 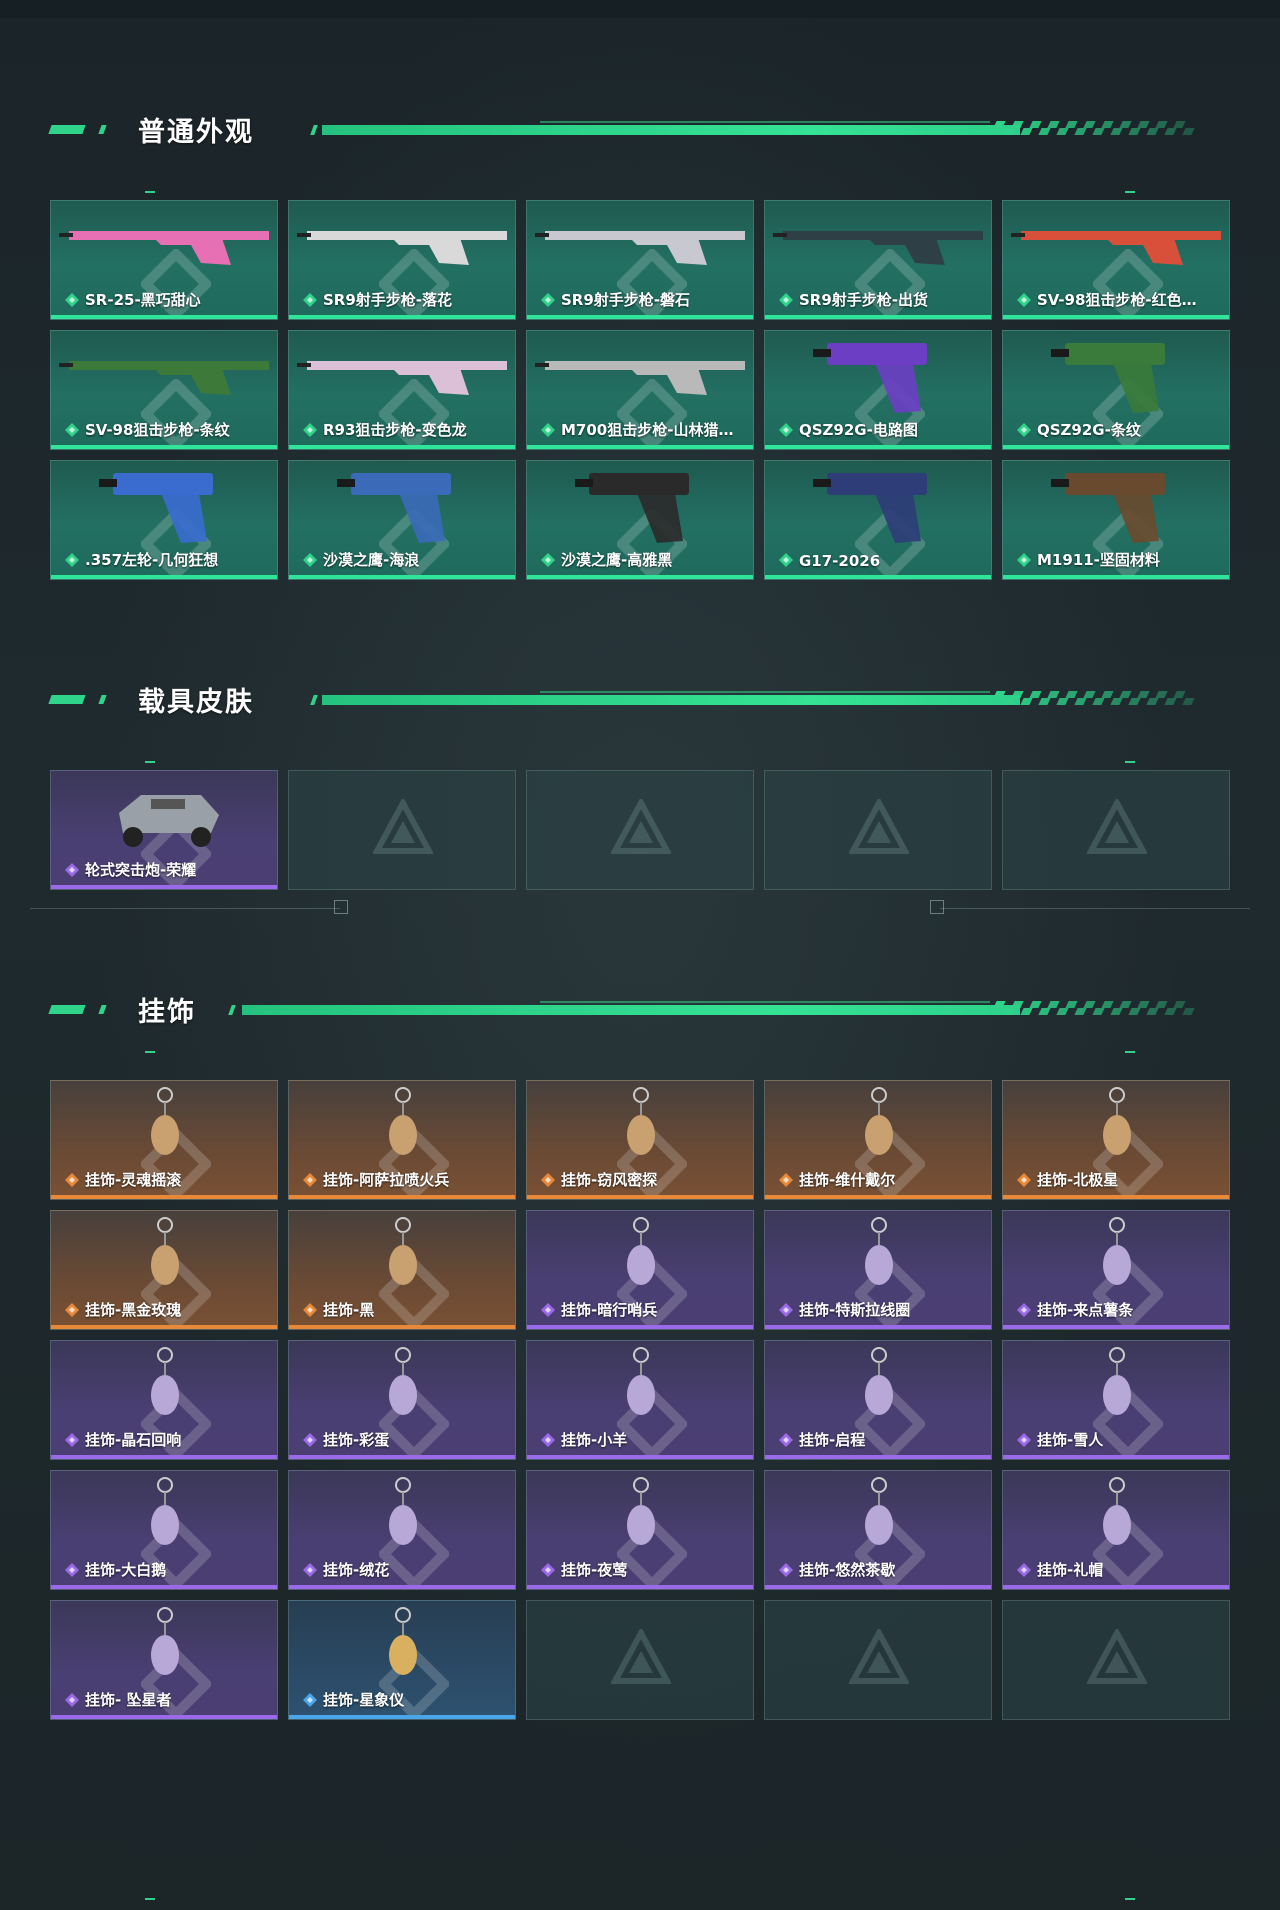 I want to click on charm-card: 挂饰-特斯拉线圈, so click(x=878, y=1270).